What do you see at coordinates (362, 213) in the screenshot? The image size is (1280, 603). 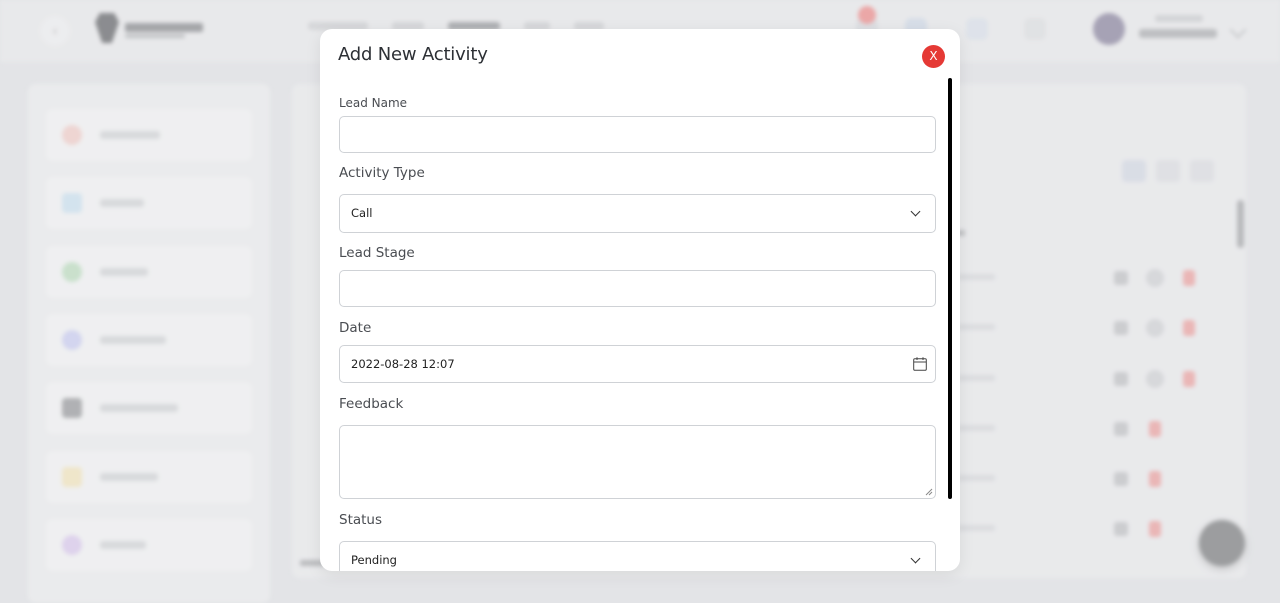 I see `activity-type-value: Call` at bounding box center [362, 213].